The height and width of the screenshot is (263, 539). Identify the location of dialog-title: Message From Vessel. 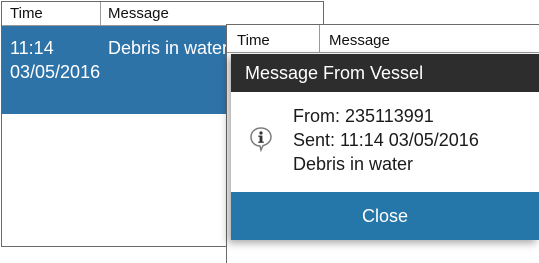
(385, 73).